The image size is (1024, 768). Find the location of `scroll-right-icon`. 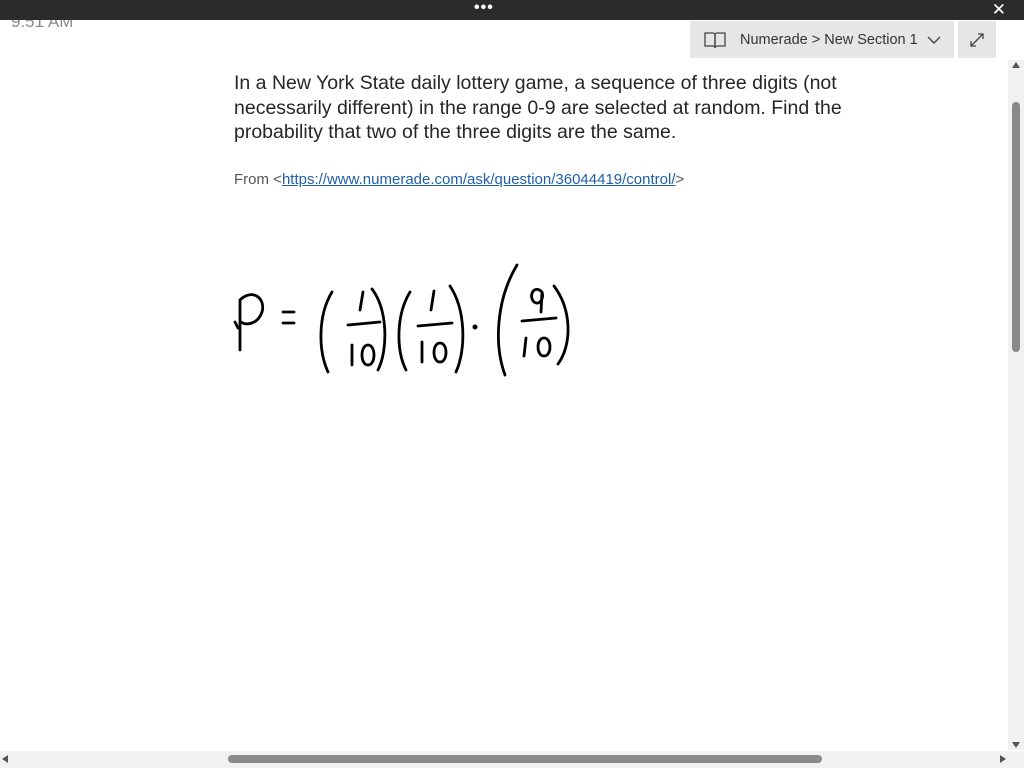

scroll-right-icon is located at coordinates (1003, 759).